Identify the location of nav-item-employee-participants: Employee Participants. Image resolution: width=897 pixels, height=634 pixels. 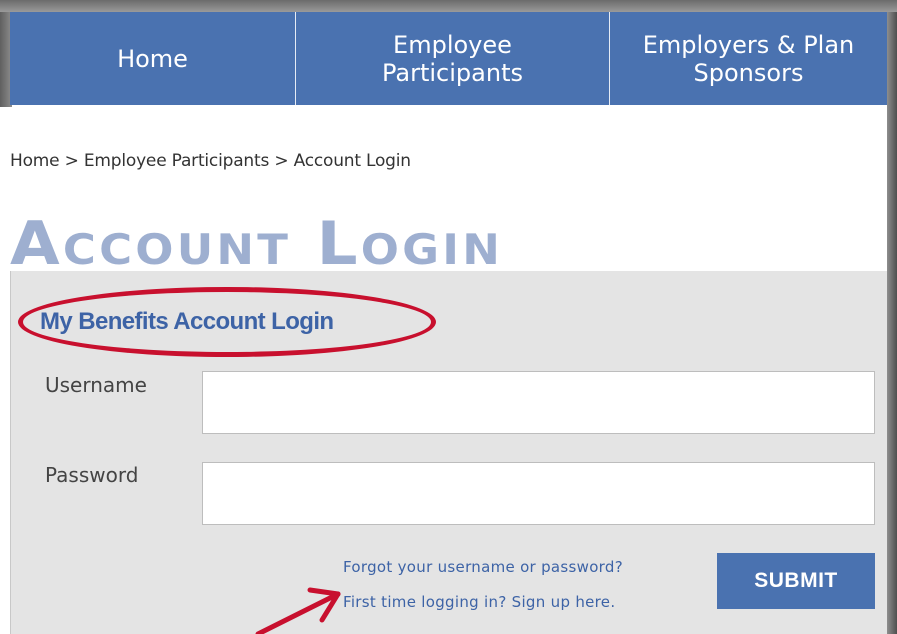
(453, 58).